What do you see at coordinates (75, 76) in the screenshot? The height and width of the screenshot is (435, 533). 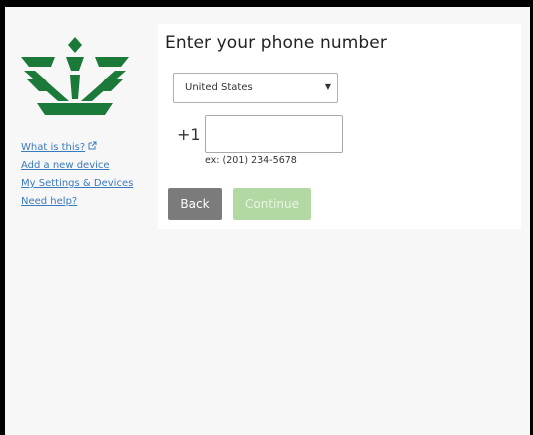 I see `university-crest-icon` at bounding box center [75, 76].